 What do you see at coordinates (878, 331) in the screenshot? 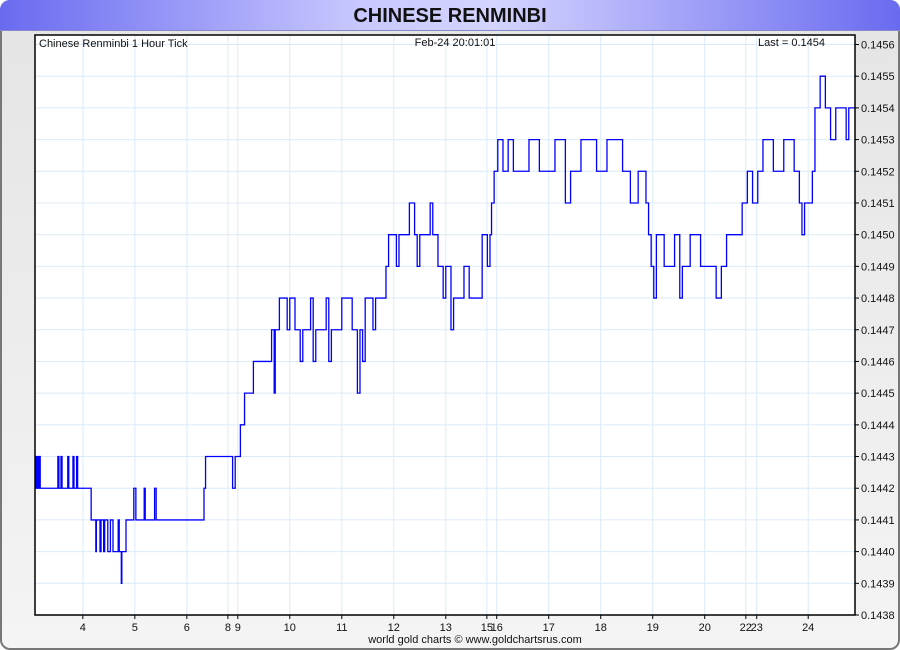
I see `y-tick-label: 0.1447` at bounding box center [878, 331].